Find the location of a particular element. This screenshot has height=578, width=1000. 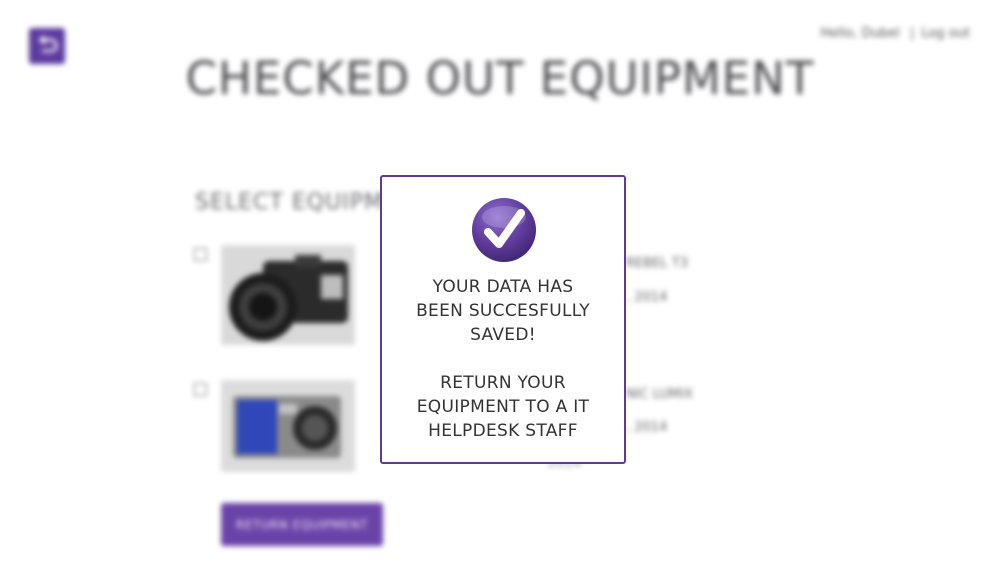

equipment-image-camera-compact is located at coordinates (288, 426).